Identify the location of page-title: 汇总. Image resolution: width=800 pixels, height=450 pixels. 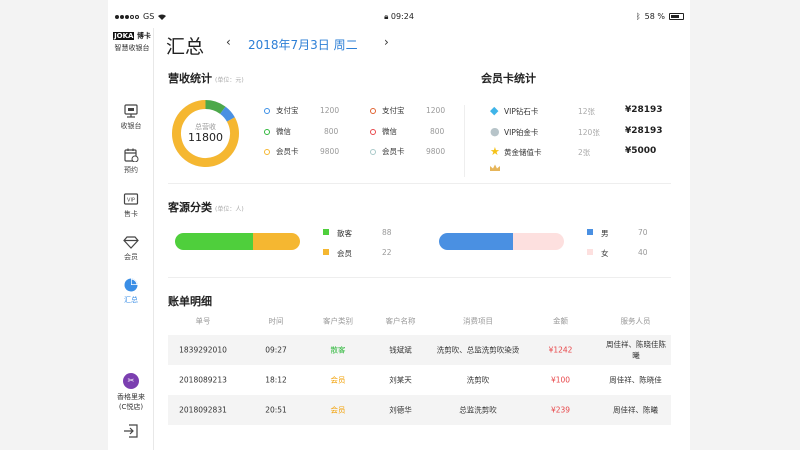
(185, 47).